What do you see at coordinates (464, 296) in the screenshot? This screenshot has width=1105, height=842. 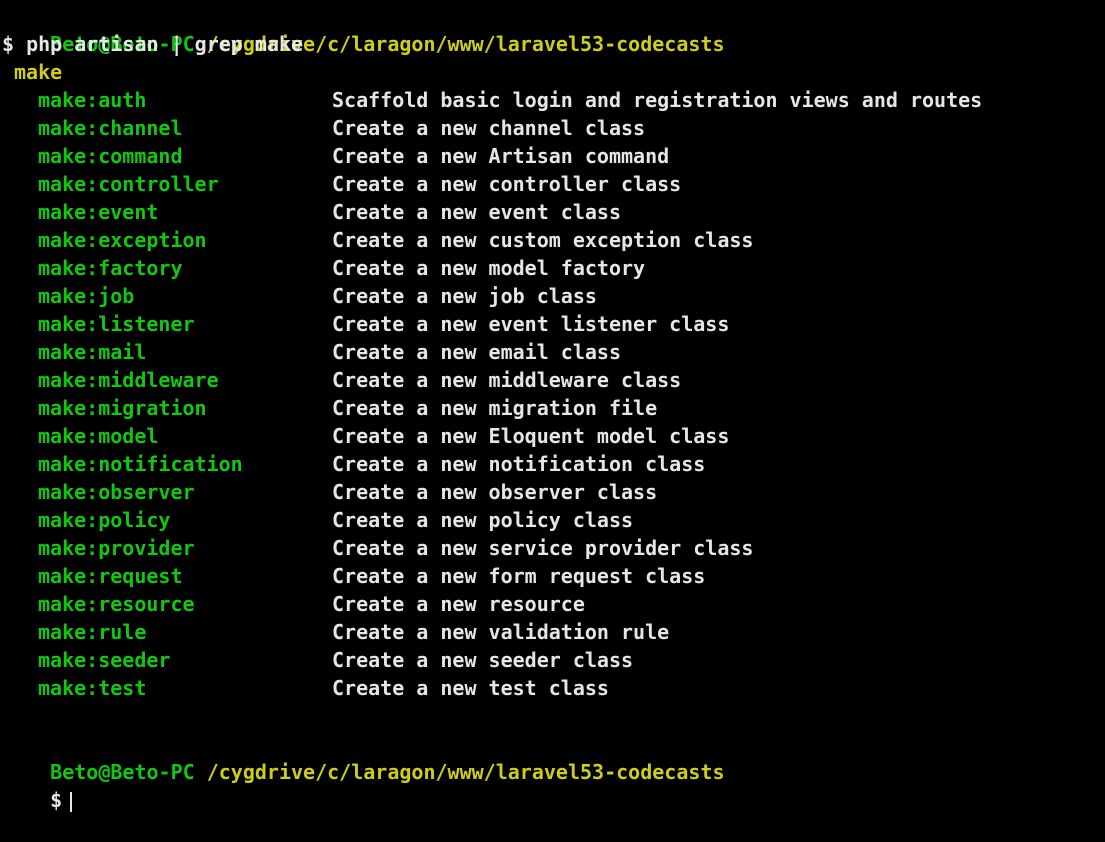 I see `command-description: Create a new job class` at bounding box center [464, 296].